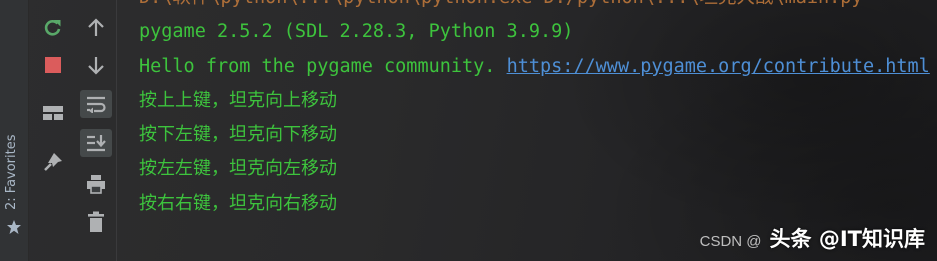 Image resolution: width=937 pixels, height=261 pixels. Describe the element at coordinates (14, 227) in the screenshot. I see `star-icon` at that location.